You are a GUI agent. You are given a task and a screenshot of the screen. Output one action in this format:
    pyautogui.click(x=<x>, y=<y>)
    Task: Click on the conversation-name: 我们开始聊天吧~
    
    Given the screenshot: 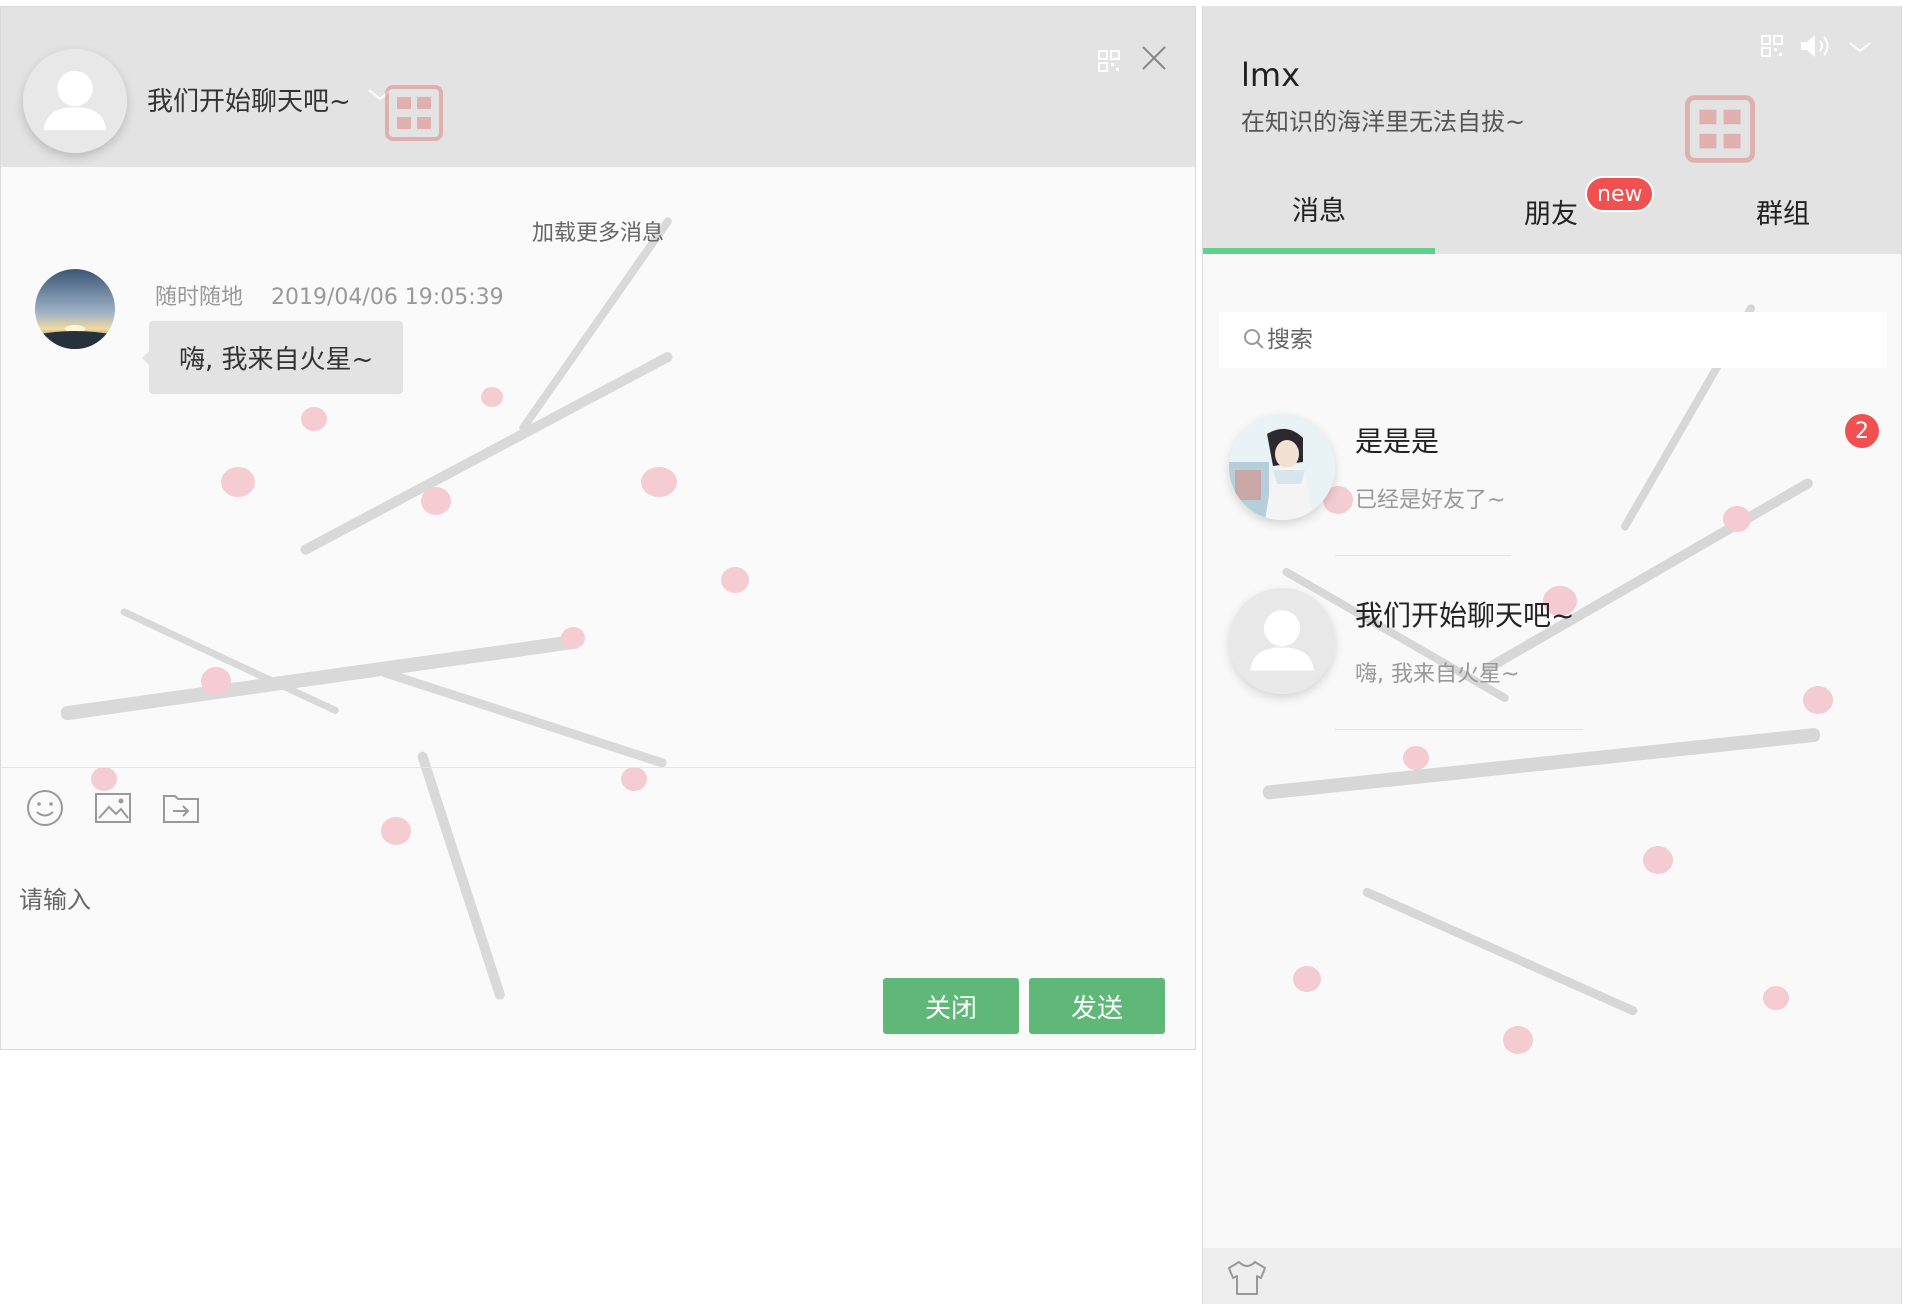 What is the action you would take?
    pyautogui.click(x=1465, y=615)
    